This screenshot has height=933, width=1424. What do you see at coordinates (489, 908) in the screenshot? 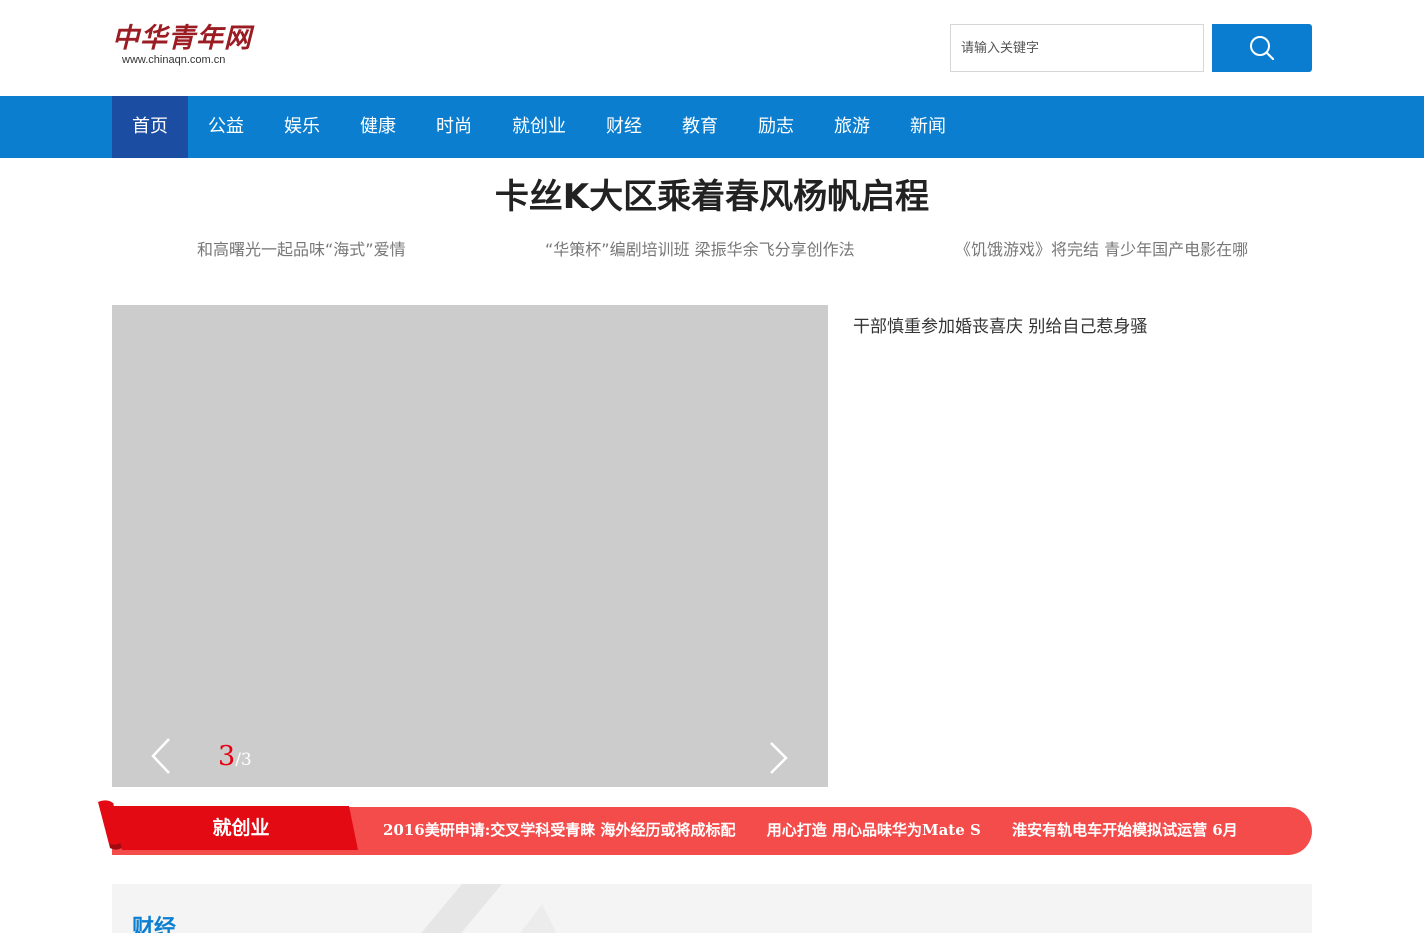
I see `background-decoration` at bounding box center [489, 908].